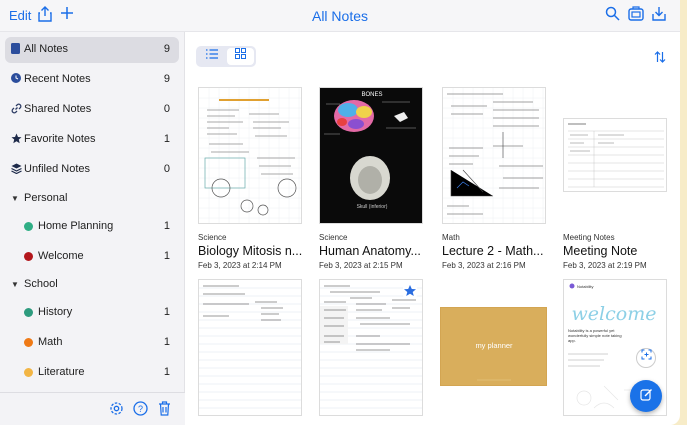  I want to click on sidebar-item-recent-notes: Recent Notes 9, so click(92, 80).